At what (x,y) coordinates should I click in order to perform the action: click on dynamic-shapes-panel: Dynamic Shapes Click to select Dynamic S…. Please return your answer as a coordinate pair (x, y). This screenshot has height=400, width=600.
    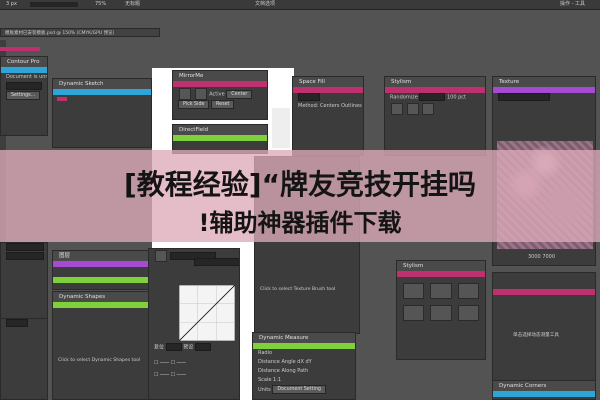
    Looking at the image, I should click on (102, 345).